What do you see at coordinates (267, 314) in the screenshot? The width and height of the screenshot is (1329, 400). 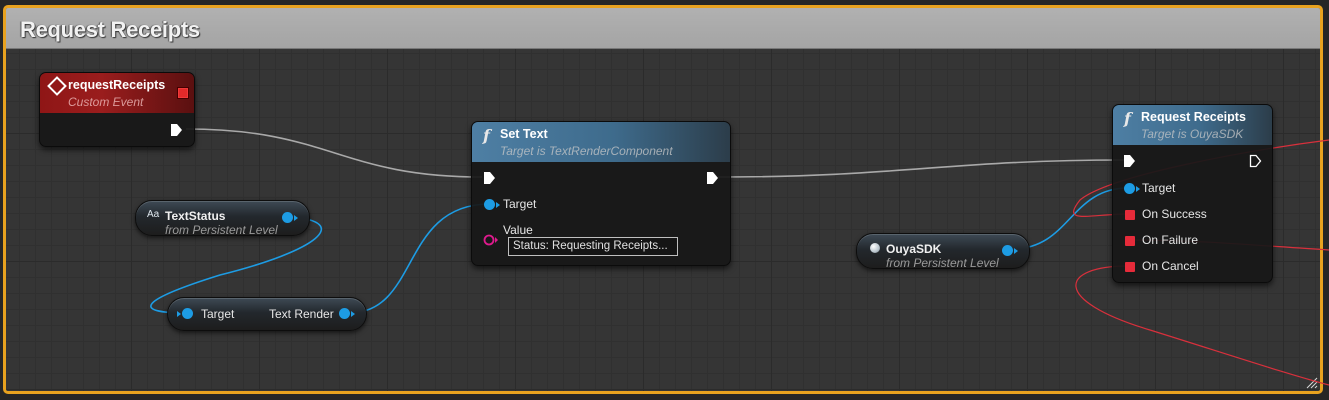 I see `get-text-render-node: Target Text Render` at bounding box center [267, 314].